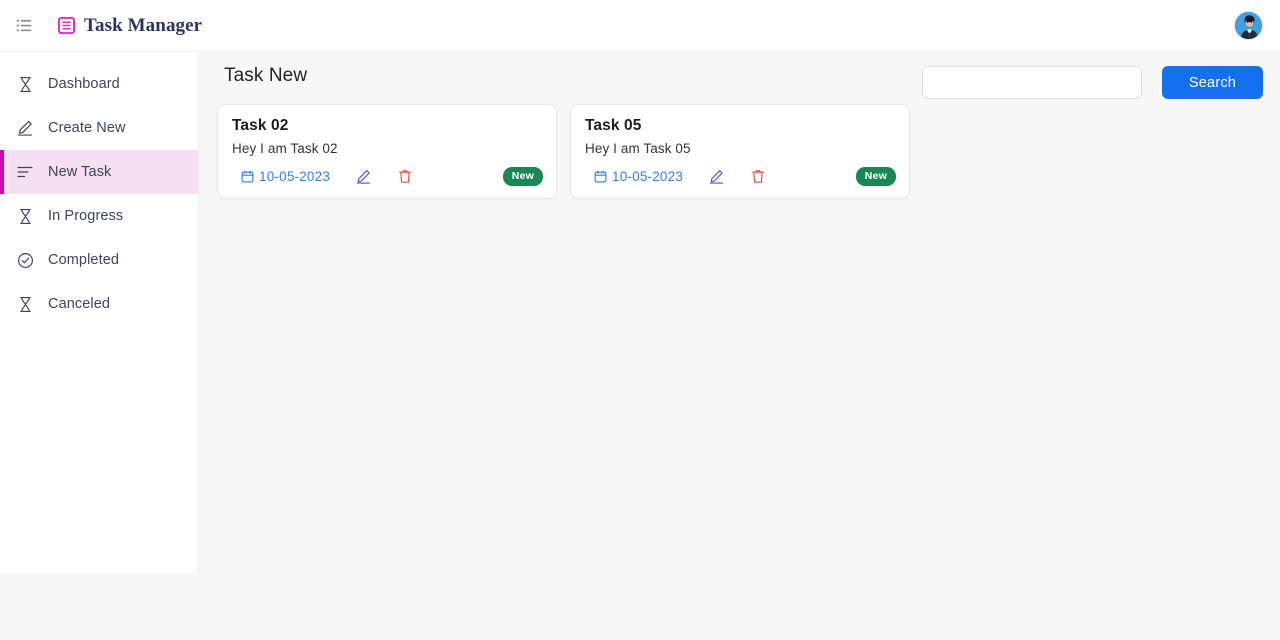 The height and width of the screenshot is (640, 1280). I want to click on sidebar-item-label: In Progress, so click(86, 216).